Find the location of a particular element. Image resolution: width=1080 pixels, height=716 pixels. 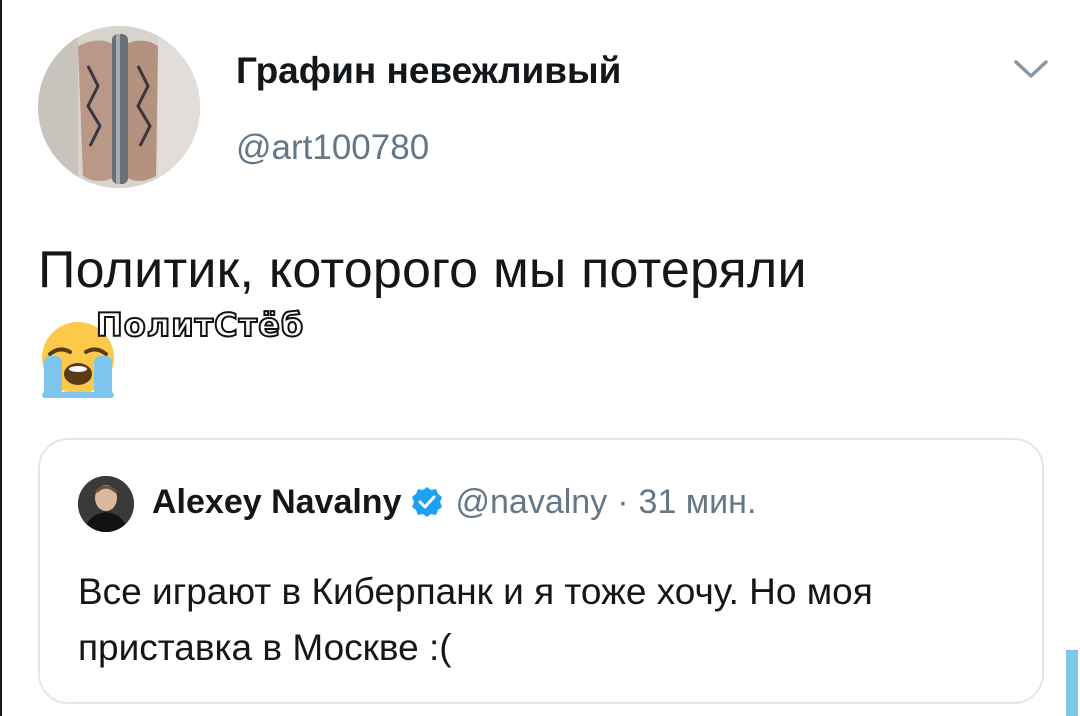

tweet-text: Политик, которого мы потеряли is located at coordinates (422, 270).